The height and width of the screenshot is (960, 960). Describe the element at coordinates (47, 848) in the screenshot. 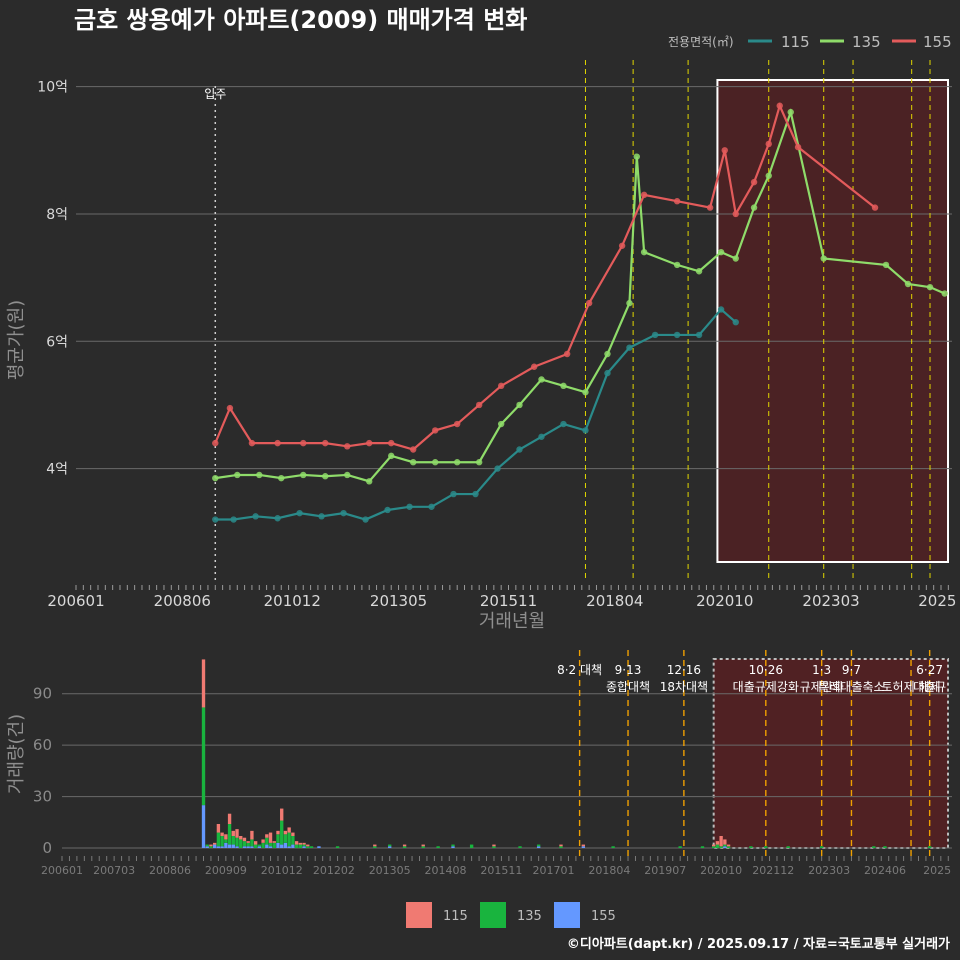

I see `volume-y-tick-label: 0` at that location.